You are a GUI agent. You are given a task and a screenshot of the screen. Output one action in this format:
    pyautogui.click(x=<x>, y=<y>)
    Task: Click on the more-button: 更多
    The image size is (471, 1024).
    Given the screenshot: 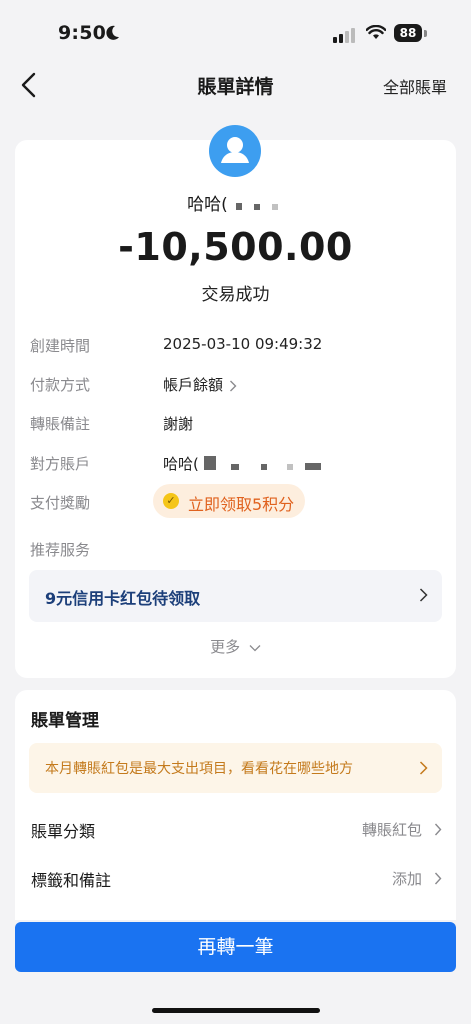 What is the action you would take?
    pyautogui.click(x=235, y=646)
    